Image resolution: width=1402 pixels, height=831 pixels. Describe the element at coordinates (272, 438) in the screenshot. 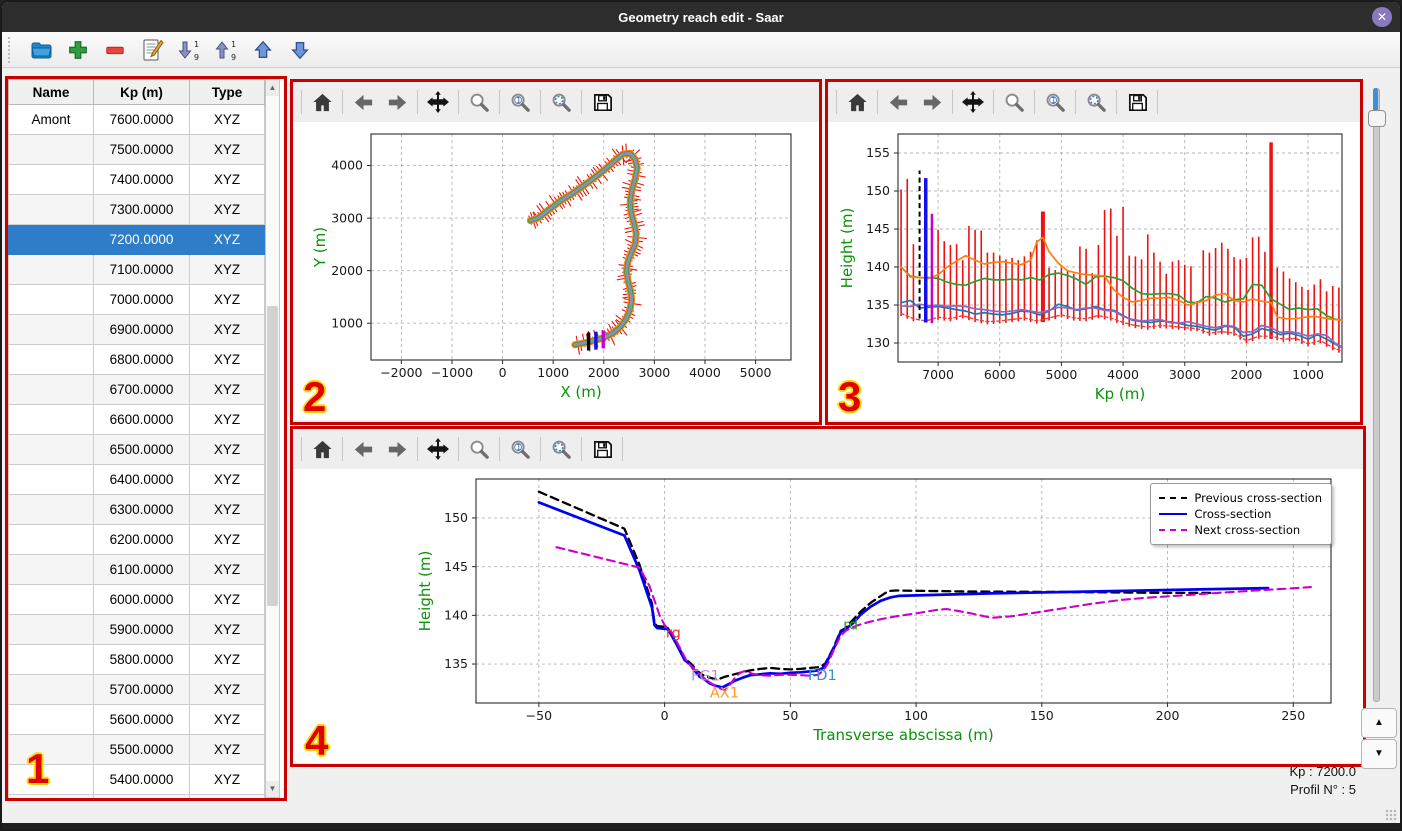

I see `table-scrollbar: ▲ ▼` at that location.